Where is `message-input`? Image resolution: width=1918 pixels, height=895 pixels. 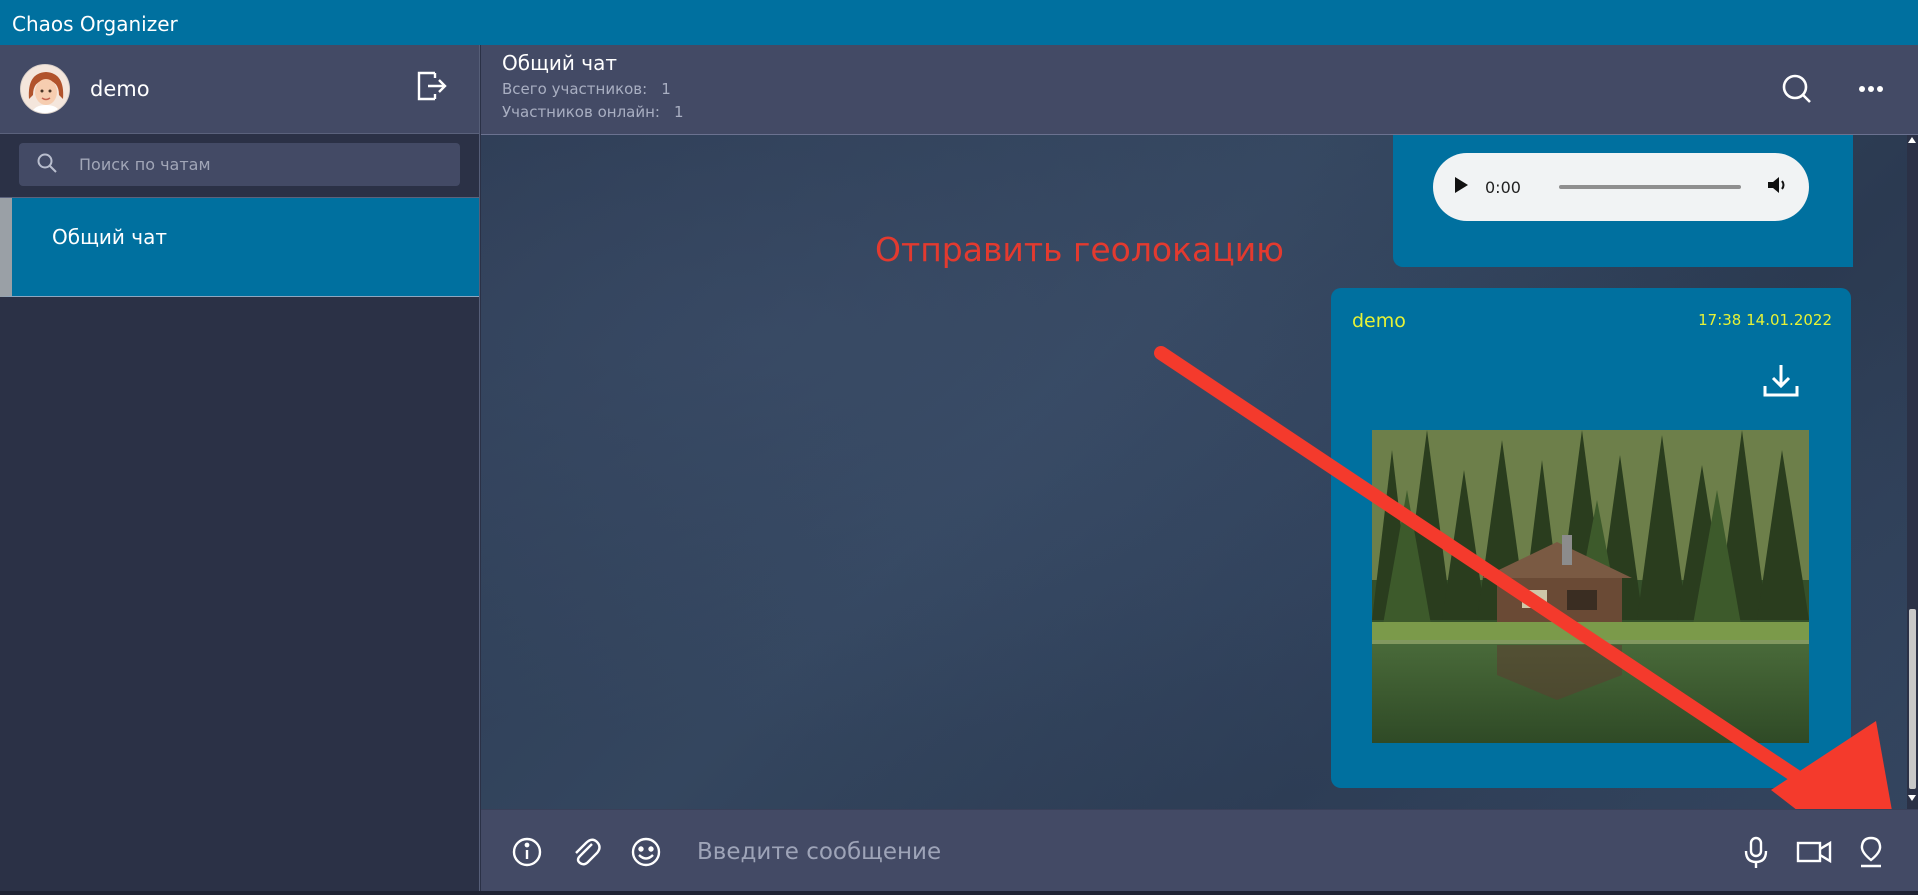 message-input is located at coordinates (1147, 852).